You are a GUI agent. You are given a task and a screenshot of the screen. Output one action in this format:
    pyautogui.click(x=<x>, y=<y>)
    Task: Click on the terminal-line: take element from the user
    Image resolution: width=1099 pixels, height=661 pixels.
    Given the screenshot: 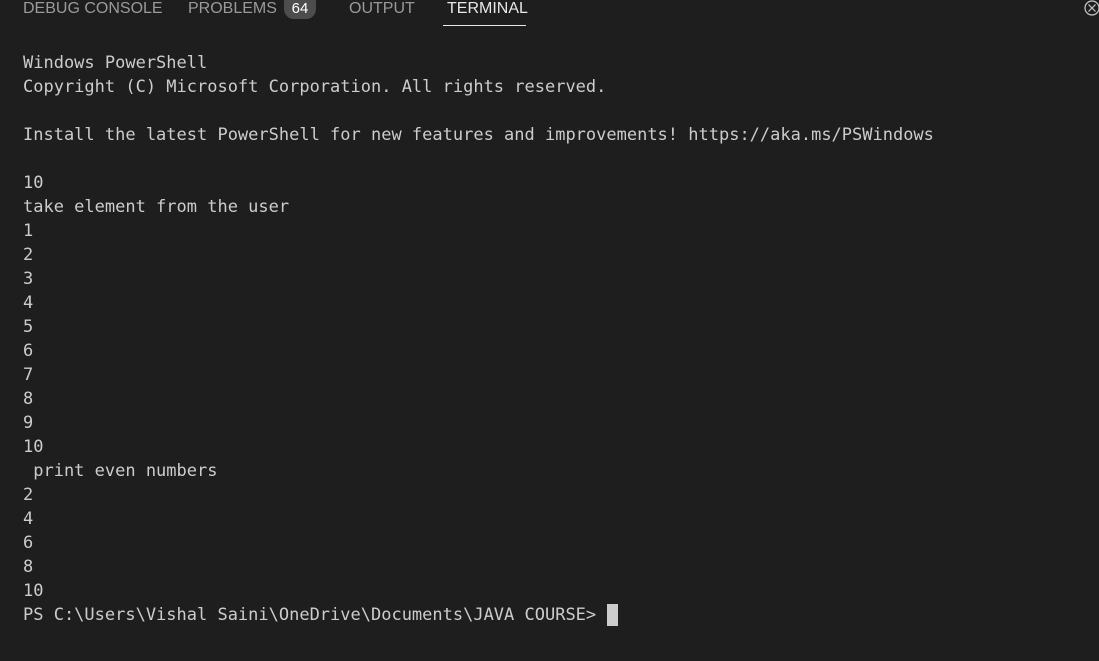 What is the action you would take?
    pyautogui.click(x=156, y=207)
    